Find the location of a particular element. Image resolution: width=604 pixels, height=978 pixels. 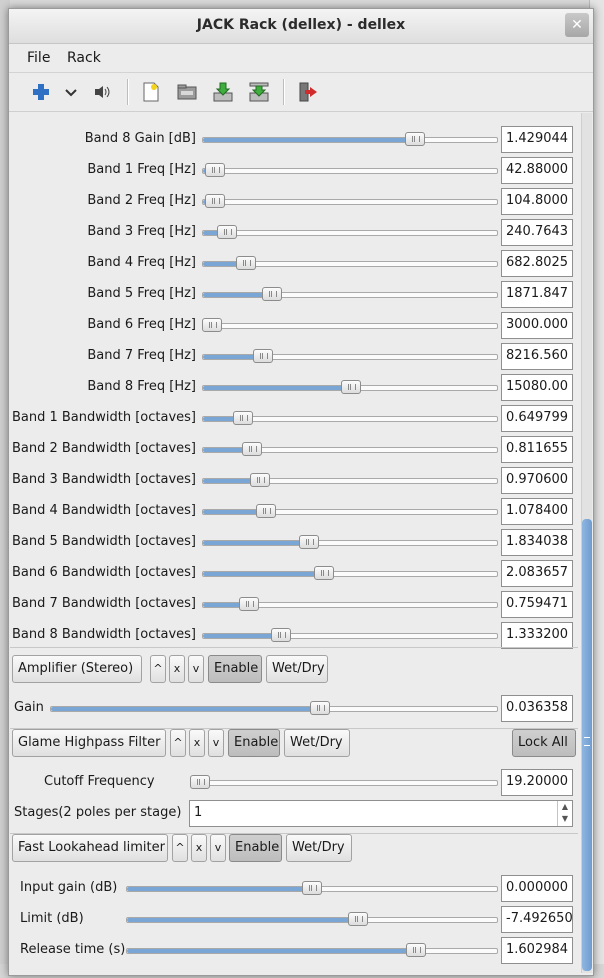

value-field: 682.8025 is located at coordinates (537, 263).